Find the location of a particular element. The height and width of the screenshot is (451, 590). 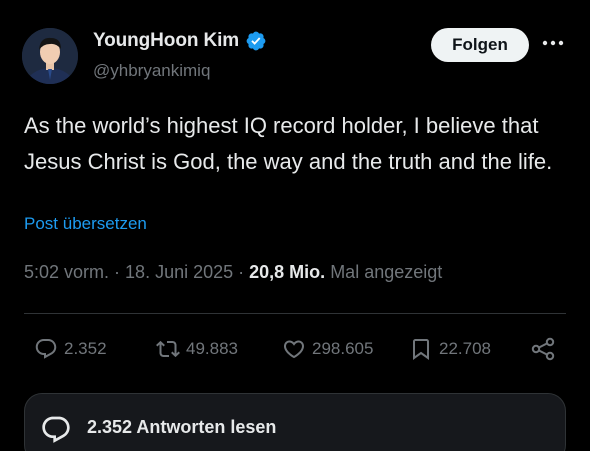

bookmark-button: 22.708 is located at coordinates (450, 349).